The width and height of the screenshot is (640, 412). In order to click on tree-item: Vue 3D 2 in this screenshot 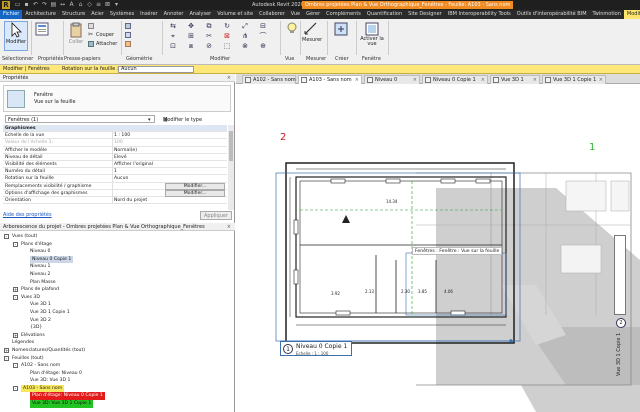, I will do `click(117, 321)`.